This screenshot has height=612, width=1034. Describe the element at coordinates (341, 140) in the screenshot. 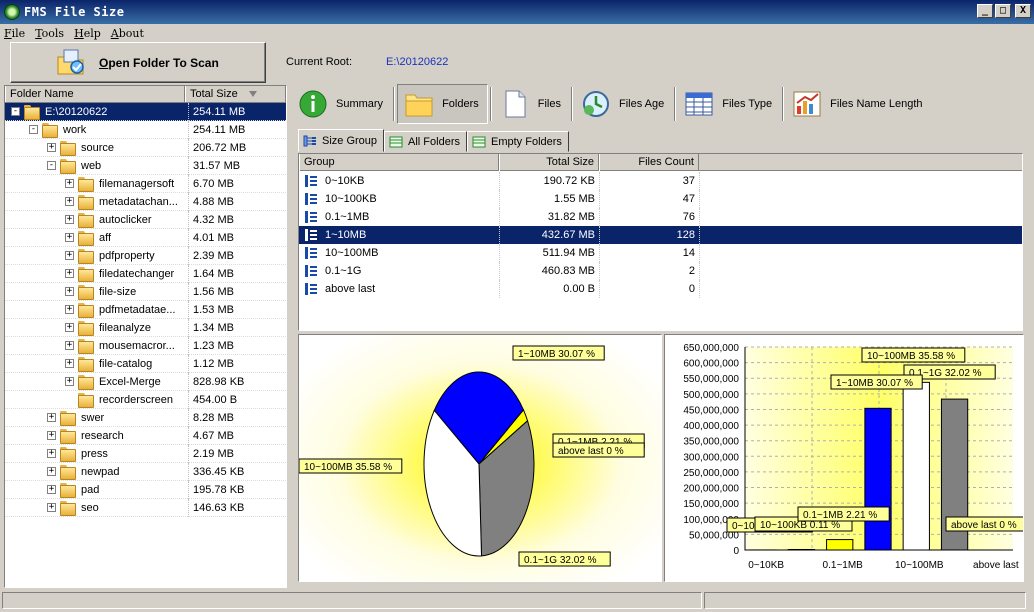

I see `tab-size-group: Size Group` at that location.